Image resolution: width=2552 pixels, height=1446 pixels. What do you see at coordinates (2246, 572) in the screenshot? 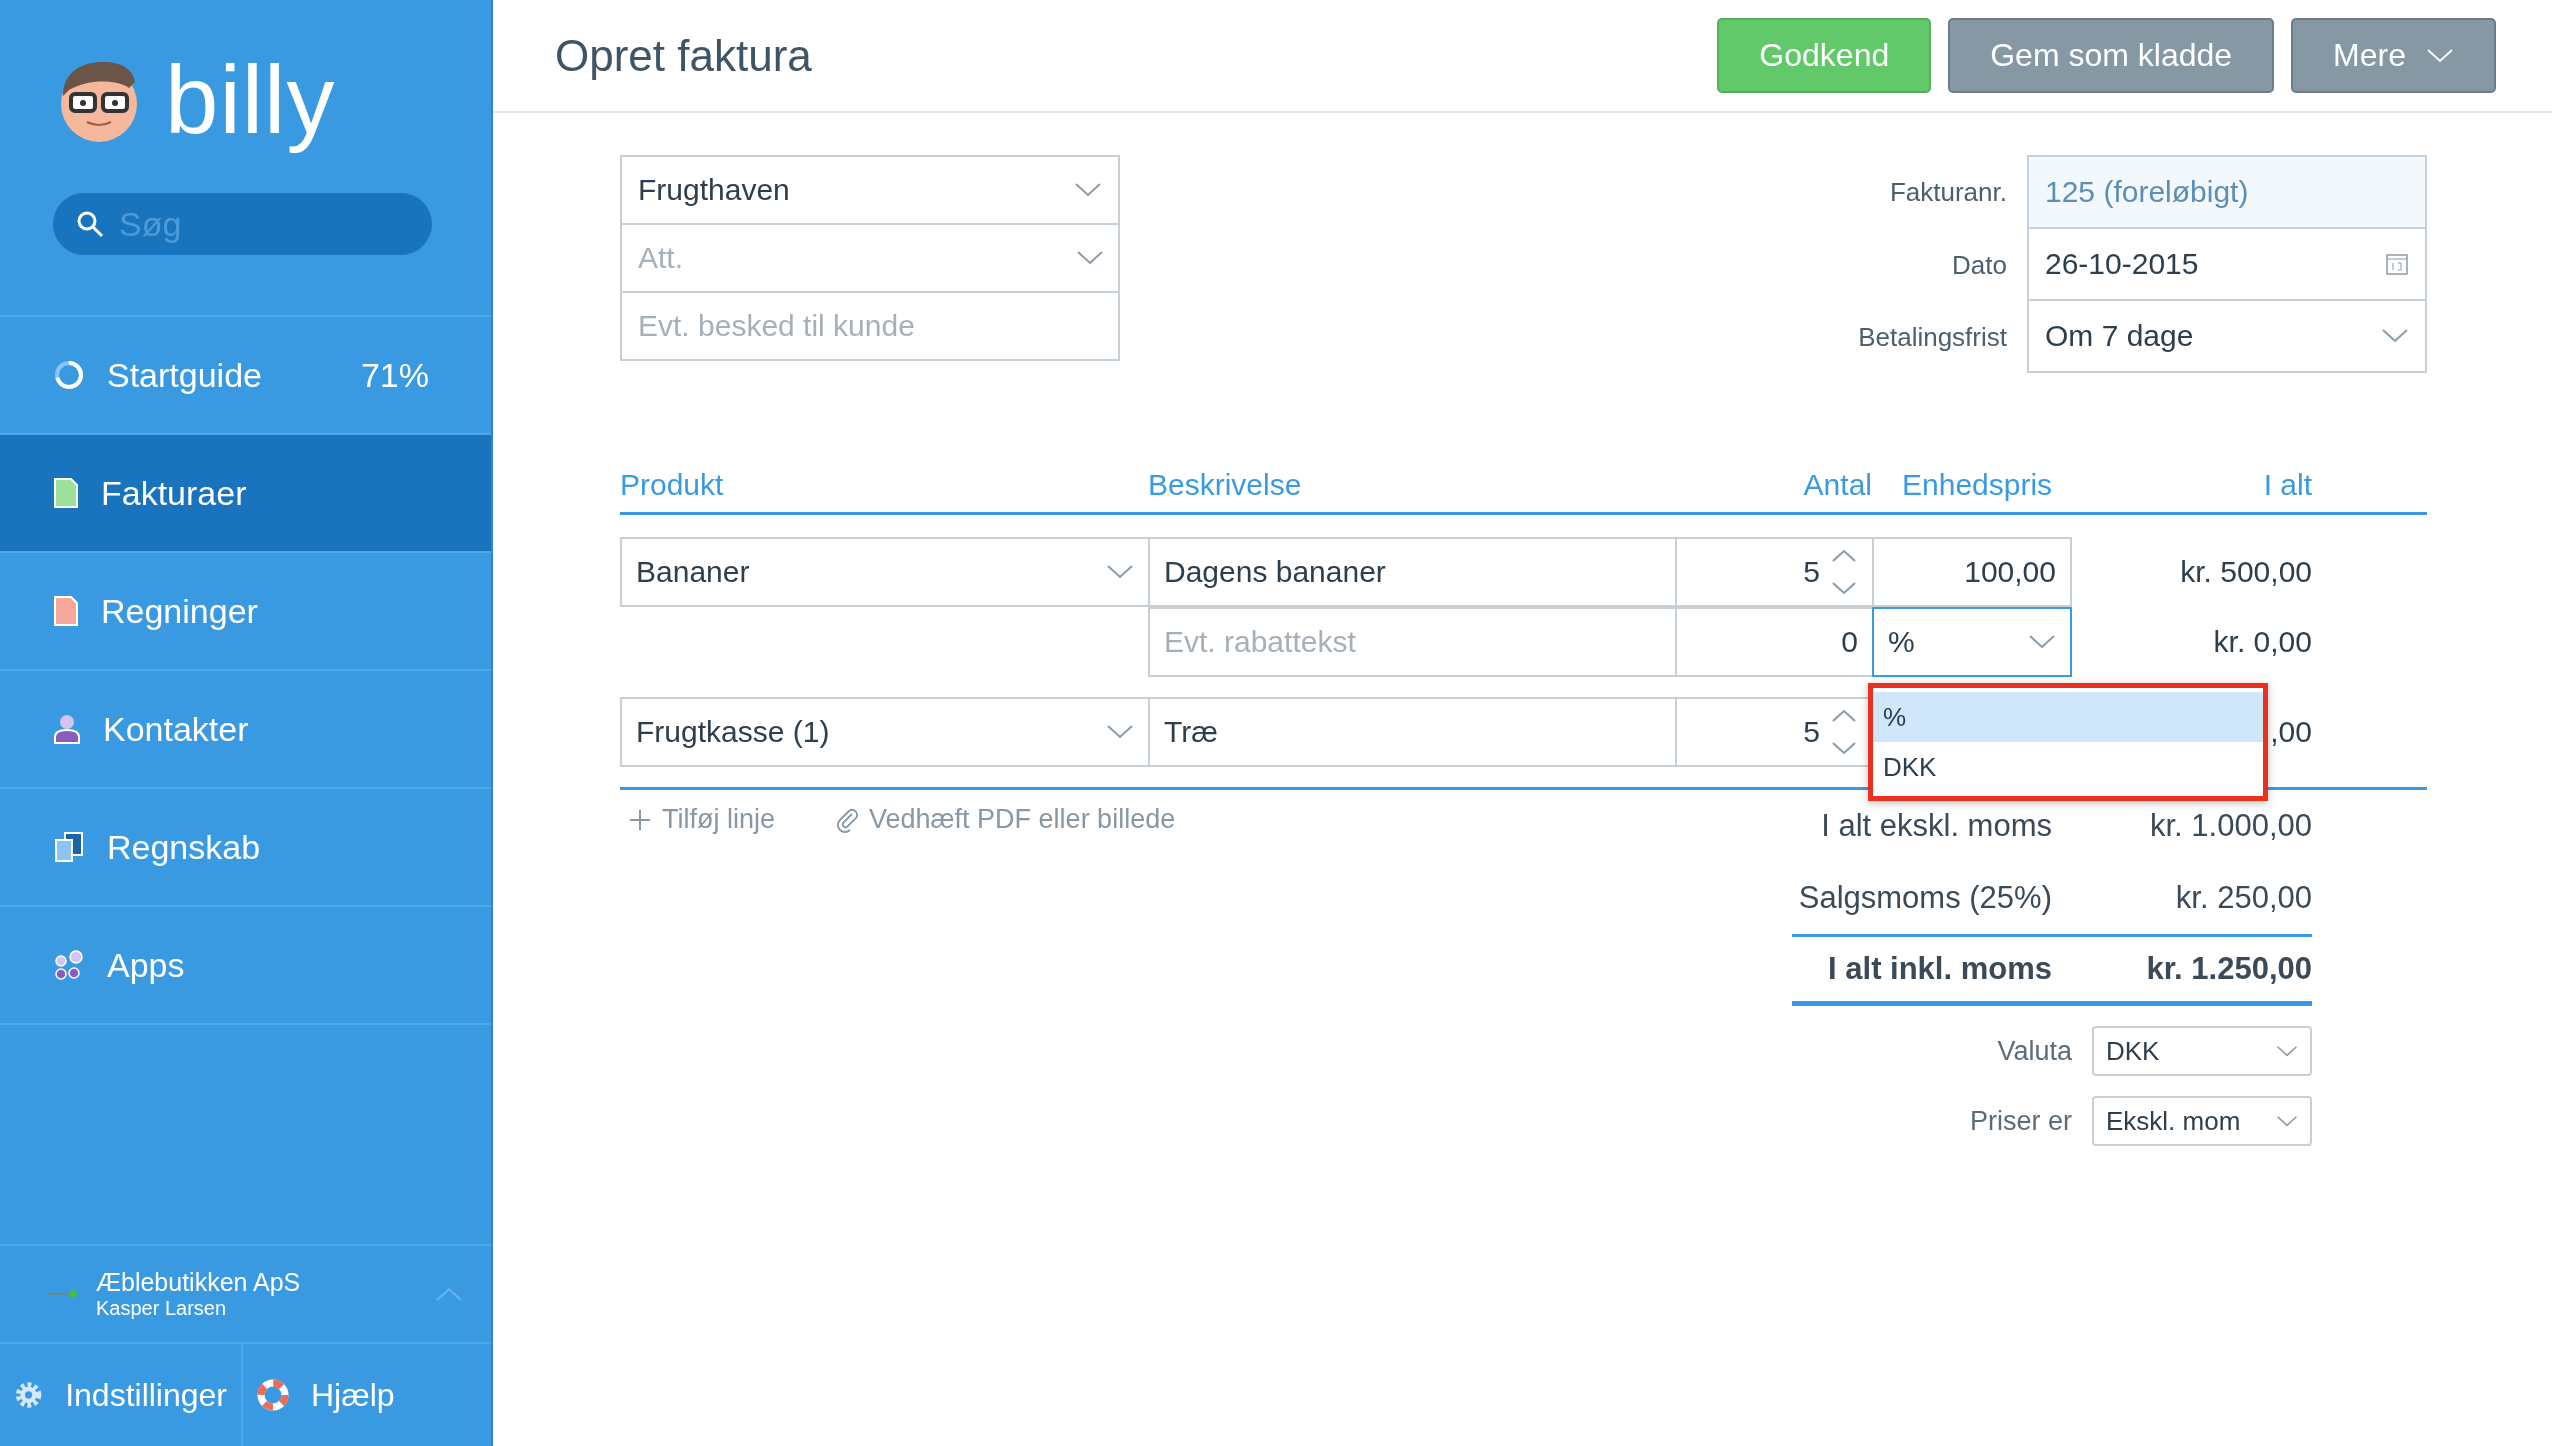
I see `line-total: kr. 500,00` at bounding box center [2246, 572].